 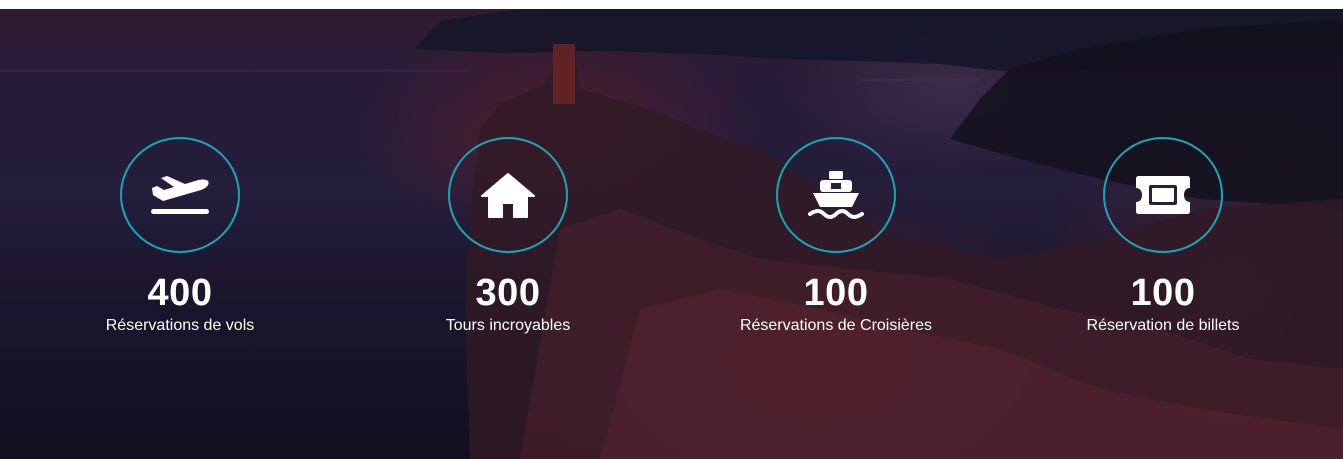 What do you see at coordinates (180, 325) in the screenshot?
I see `stat-label: Réservations de vols` at bounding box center [180, 325].